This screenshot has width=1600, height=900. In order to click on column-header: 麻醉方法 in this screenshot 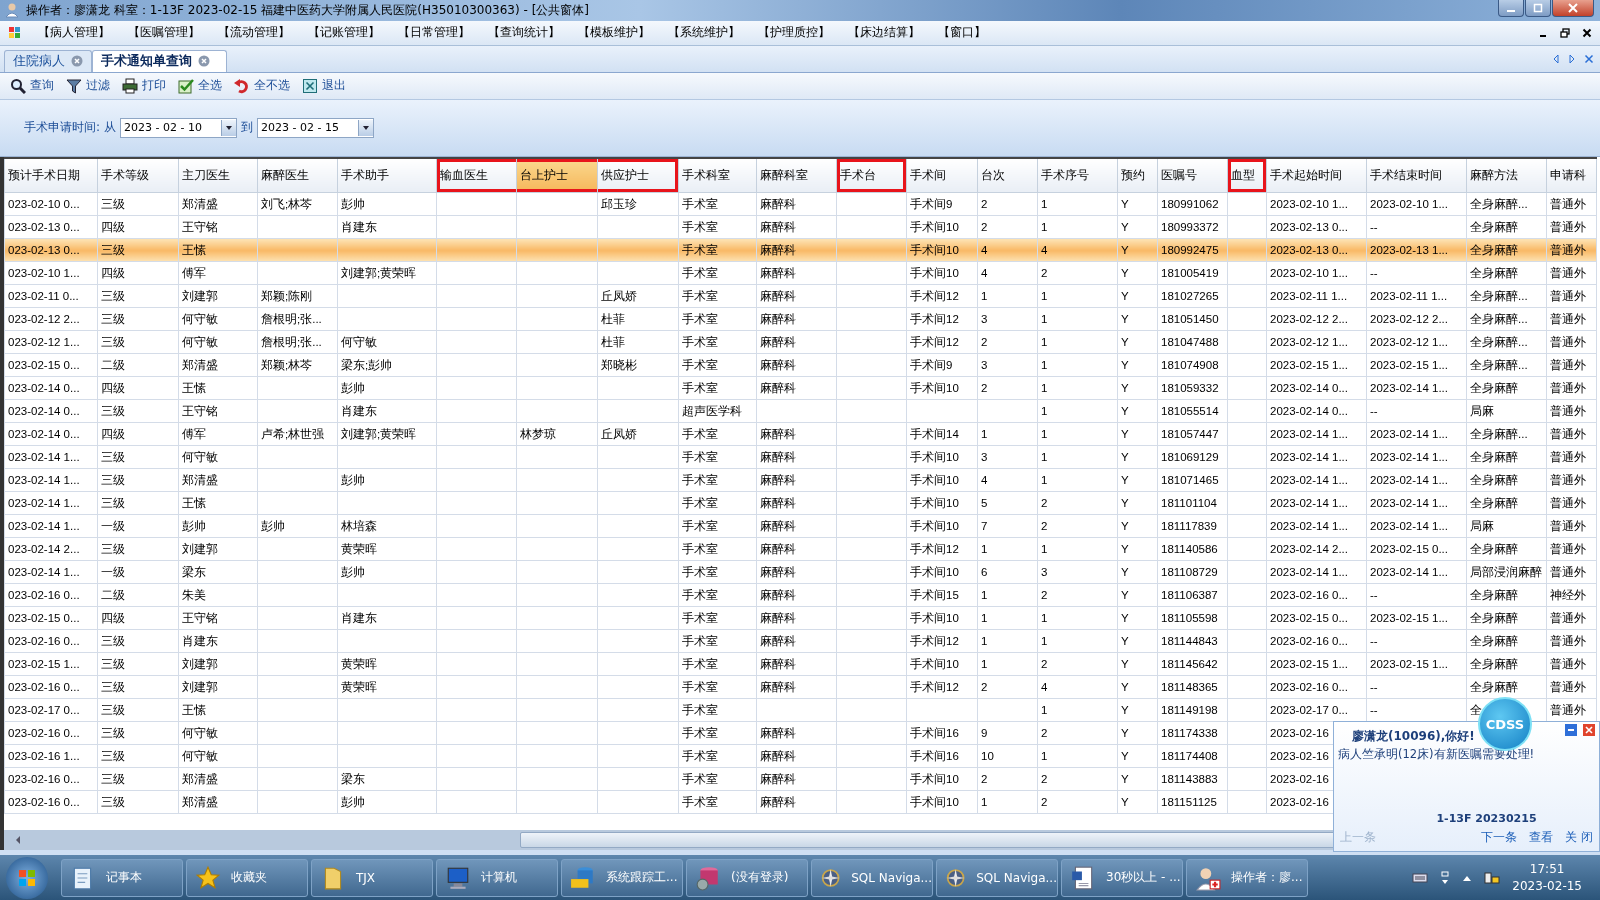, I will do `click(1506, 175)`.